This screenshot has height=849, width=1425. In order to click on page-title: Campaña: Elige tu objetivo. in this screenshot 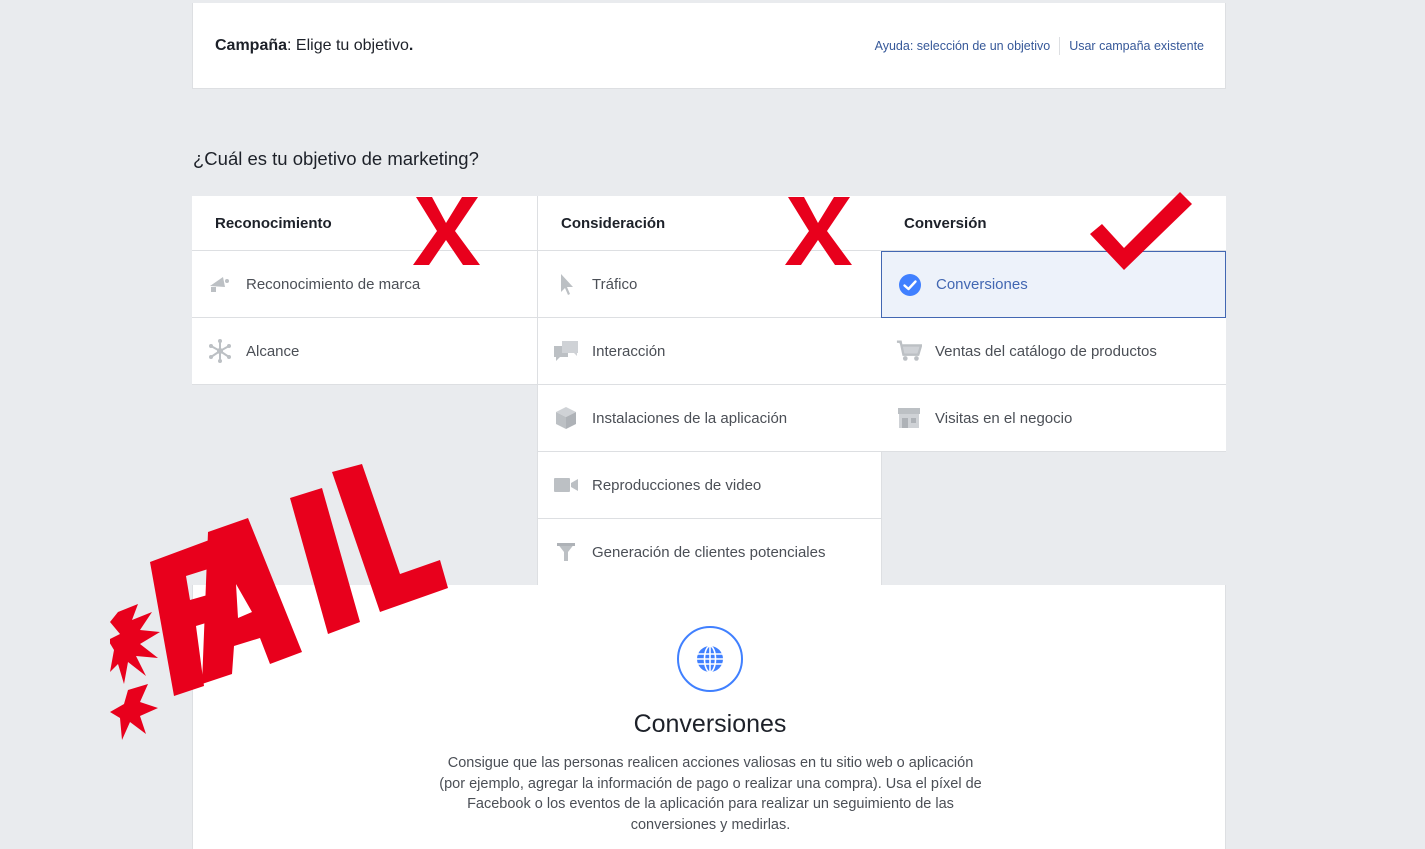, I will do `click(314, 46)`.